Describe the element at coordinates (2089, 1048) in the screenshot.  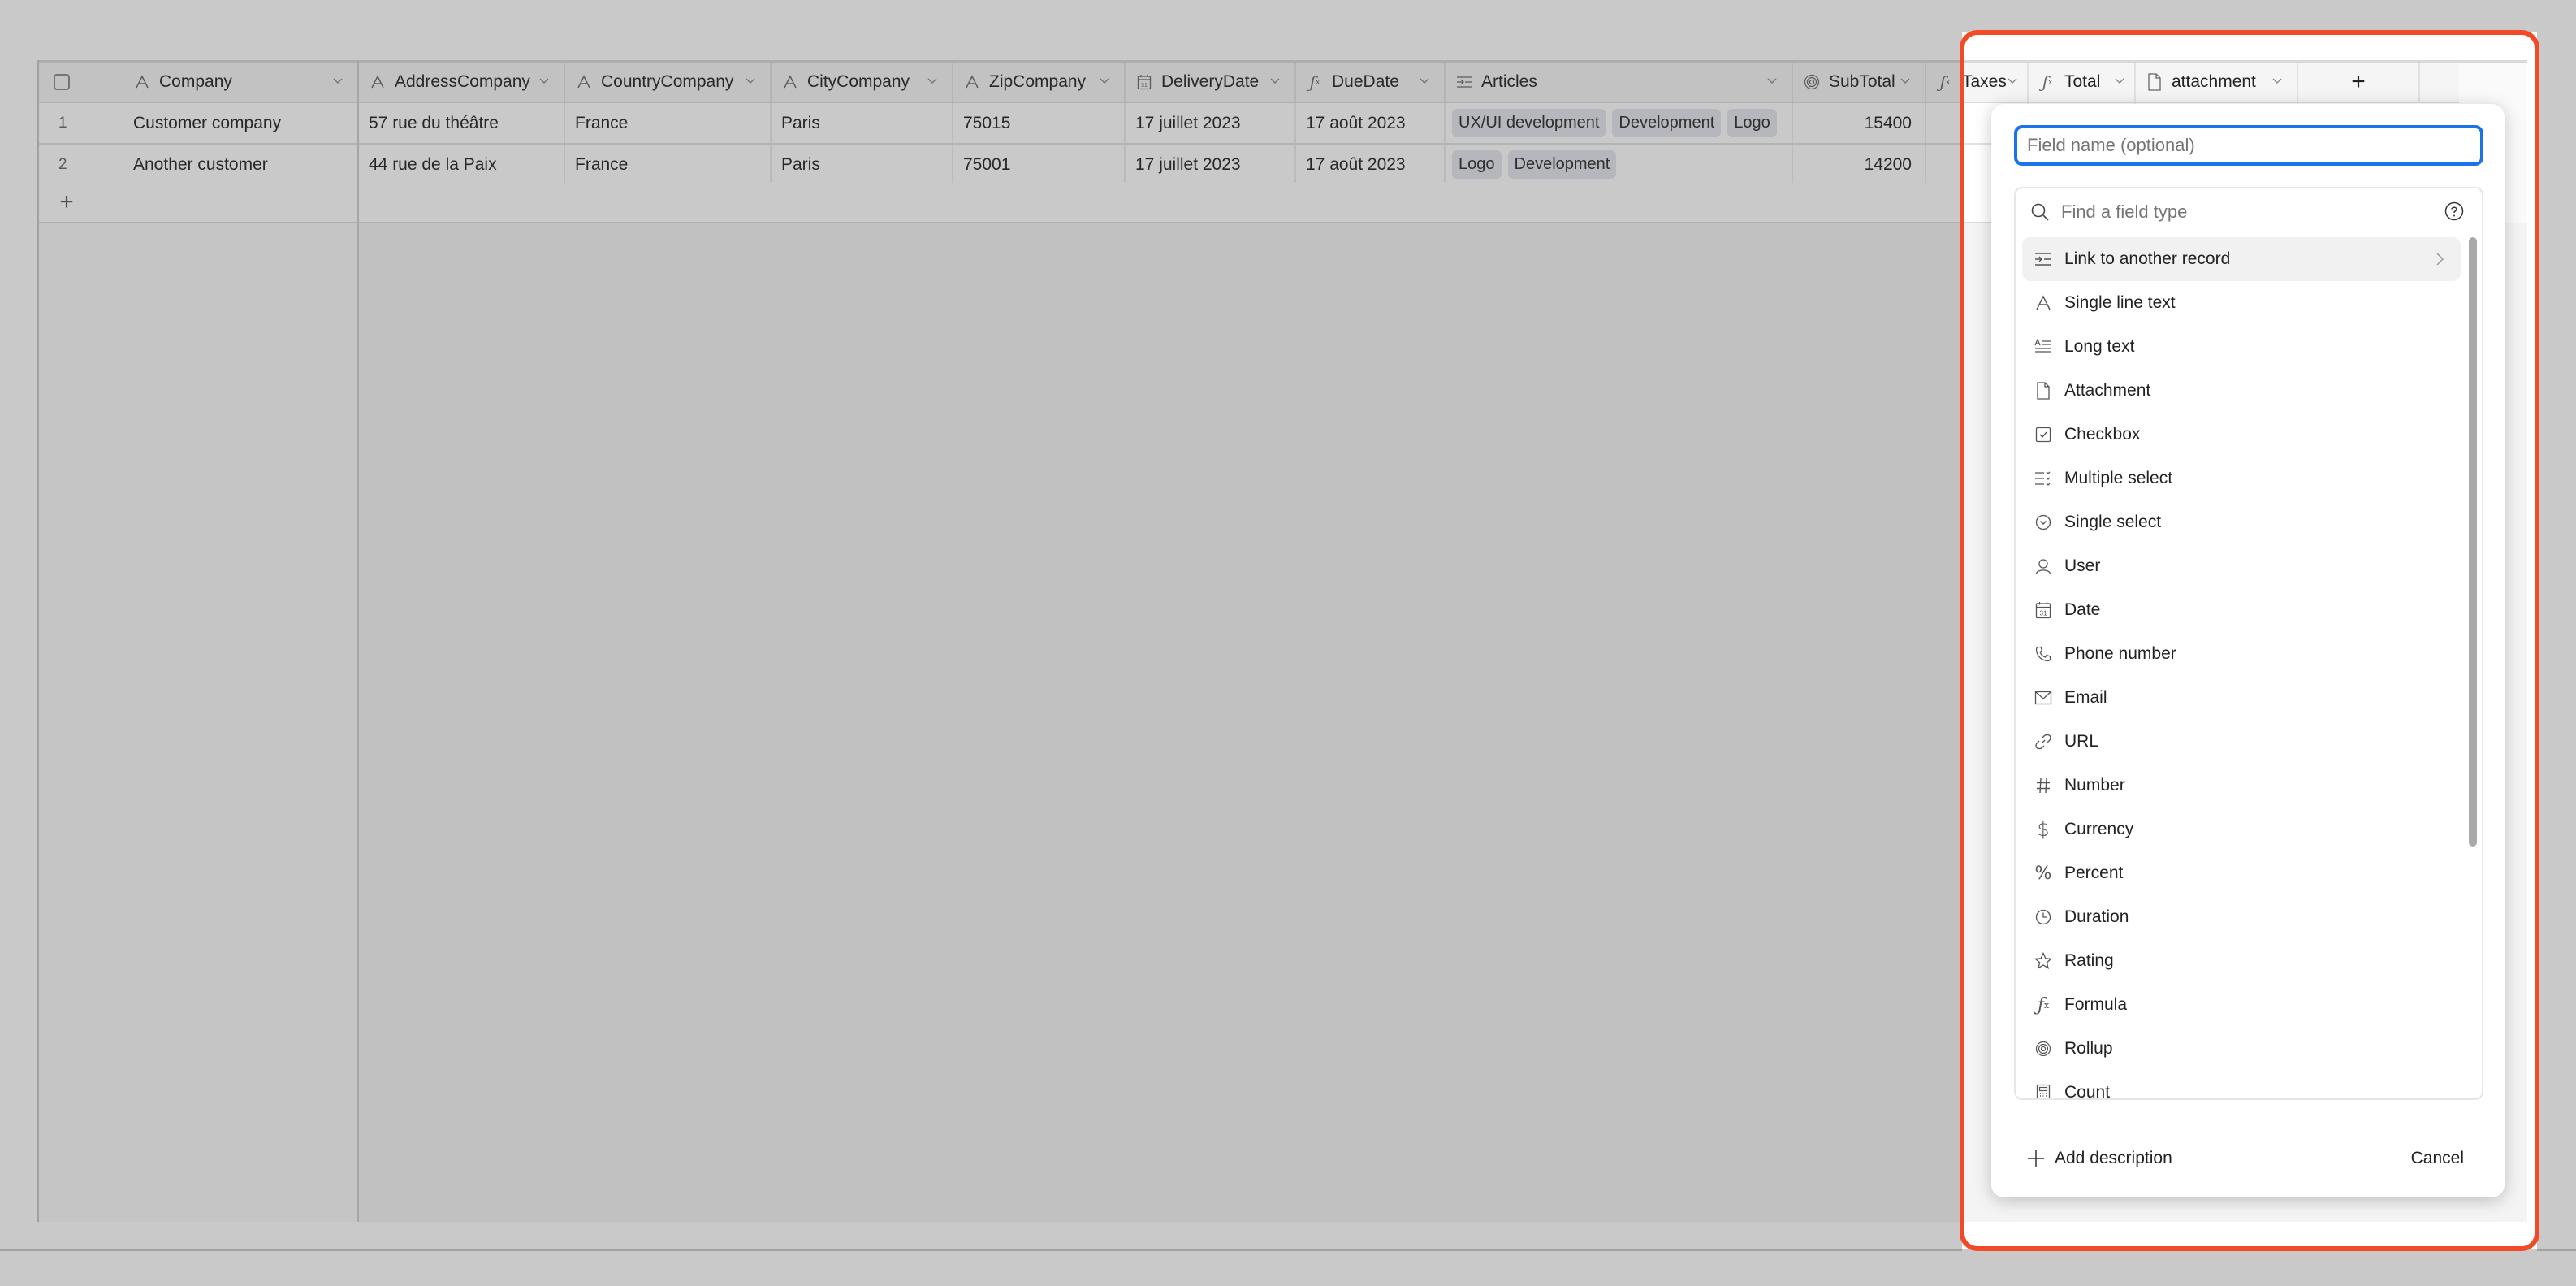
I see `field-type-label: Rollup` at that location.